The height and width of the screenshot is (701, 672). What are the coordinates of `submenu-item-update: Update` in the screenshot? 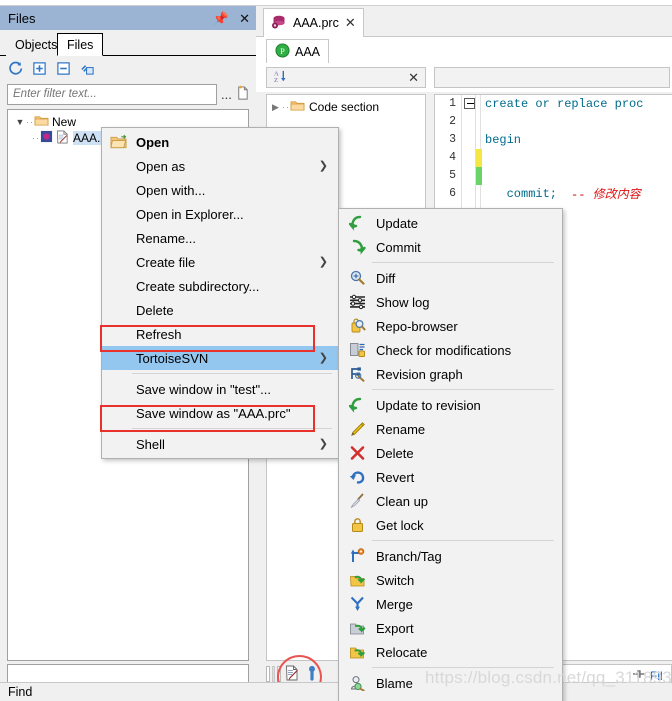 It's located at (450, 223).